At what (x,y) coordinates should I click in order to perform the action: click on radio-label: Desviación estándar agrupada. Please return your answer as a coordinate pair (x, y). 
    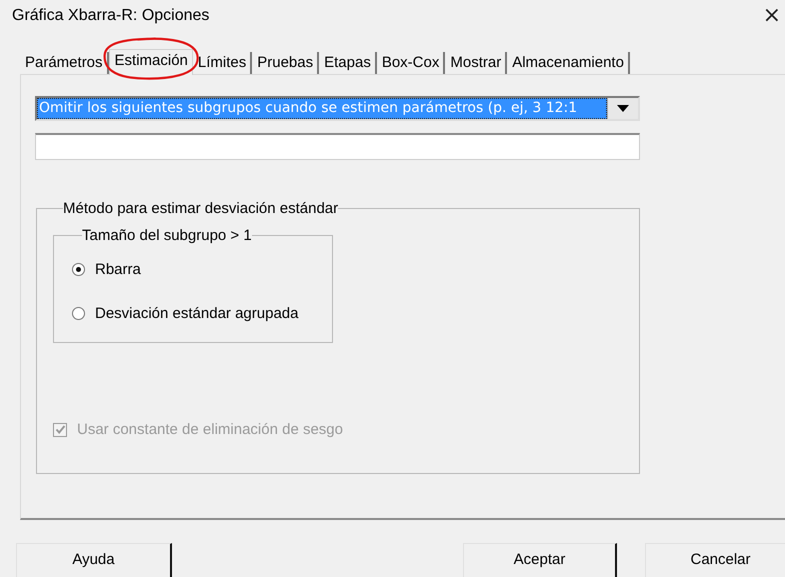
    Looking at the image, I should click on (196, 313).